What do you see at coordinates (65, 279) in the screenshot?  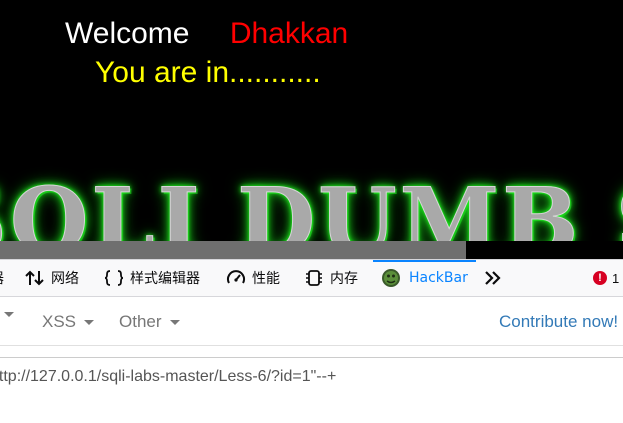 I see `tab-network-label: 网络` at bounding box center [65, 279].